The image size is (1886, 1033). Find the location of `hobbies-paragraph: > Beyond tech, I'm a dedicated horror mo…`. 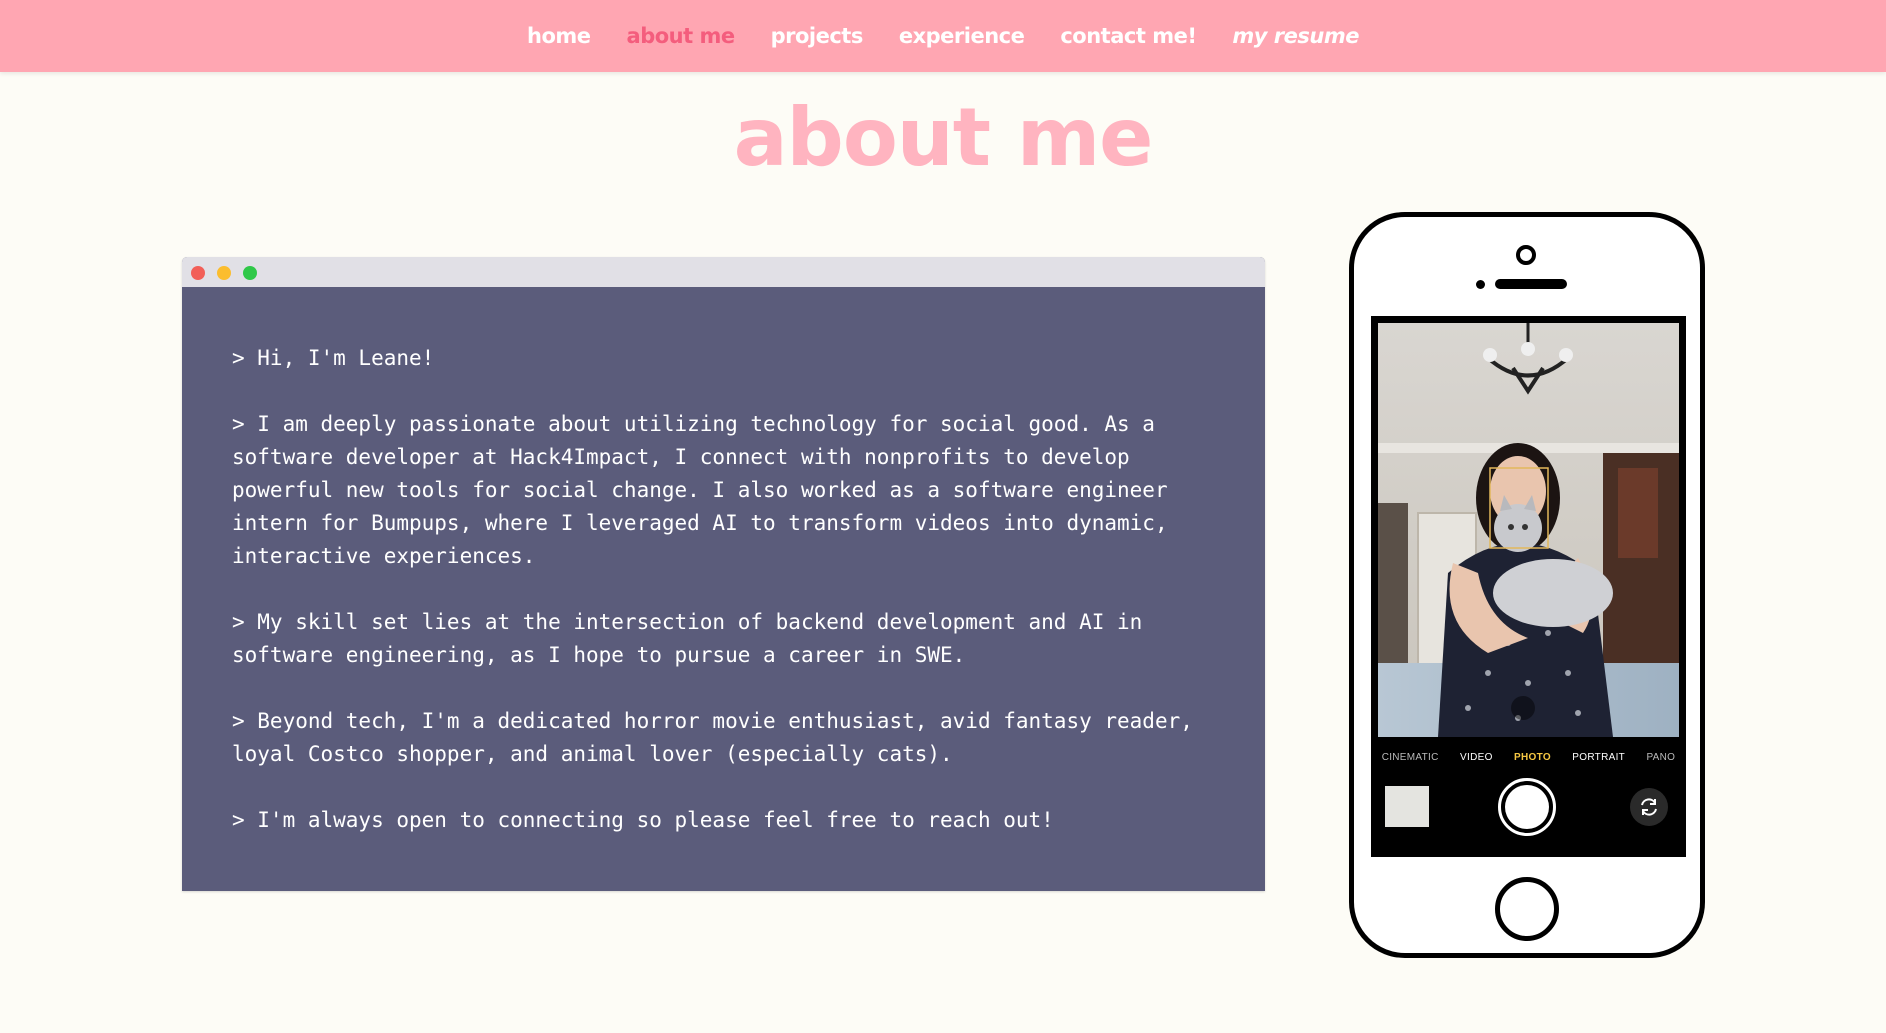

hobbies-paragraph: > Beyond tech, I'm a dedicated horror mo… is located at coordinates (712, 737).